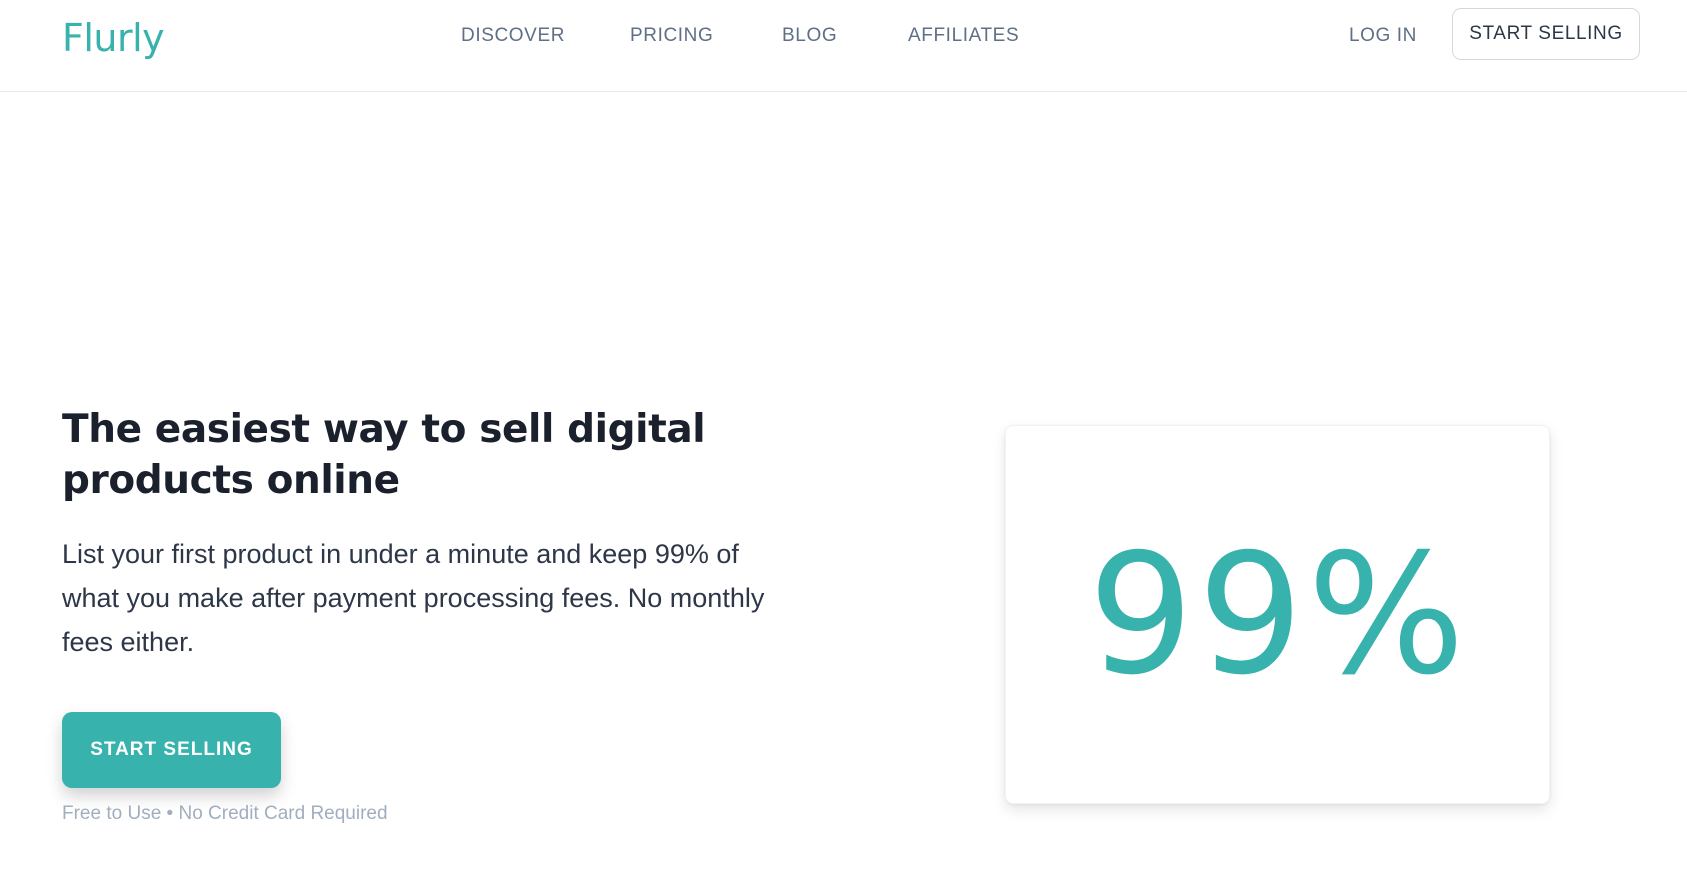 Image resolution: width=1687 pixels, height=879 pixels. What do you see at coordinates (809, 36) in the screenshot?
I see `nav-blog-link: BLOG` at bounding box center [809, 36].